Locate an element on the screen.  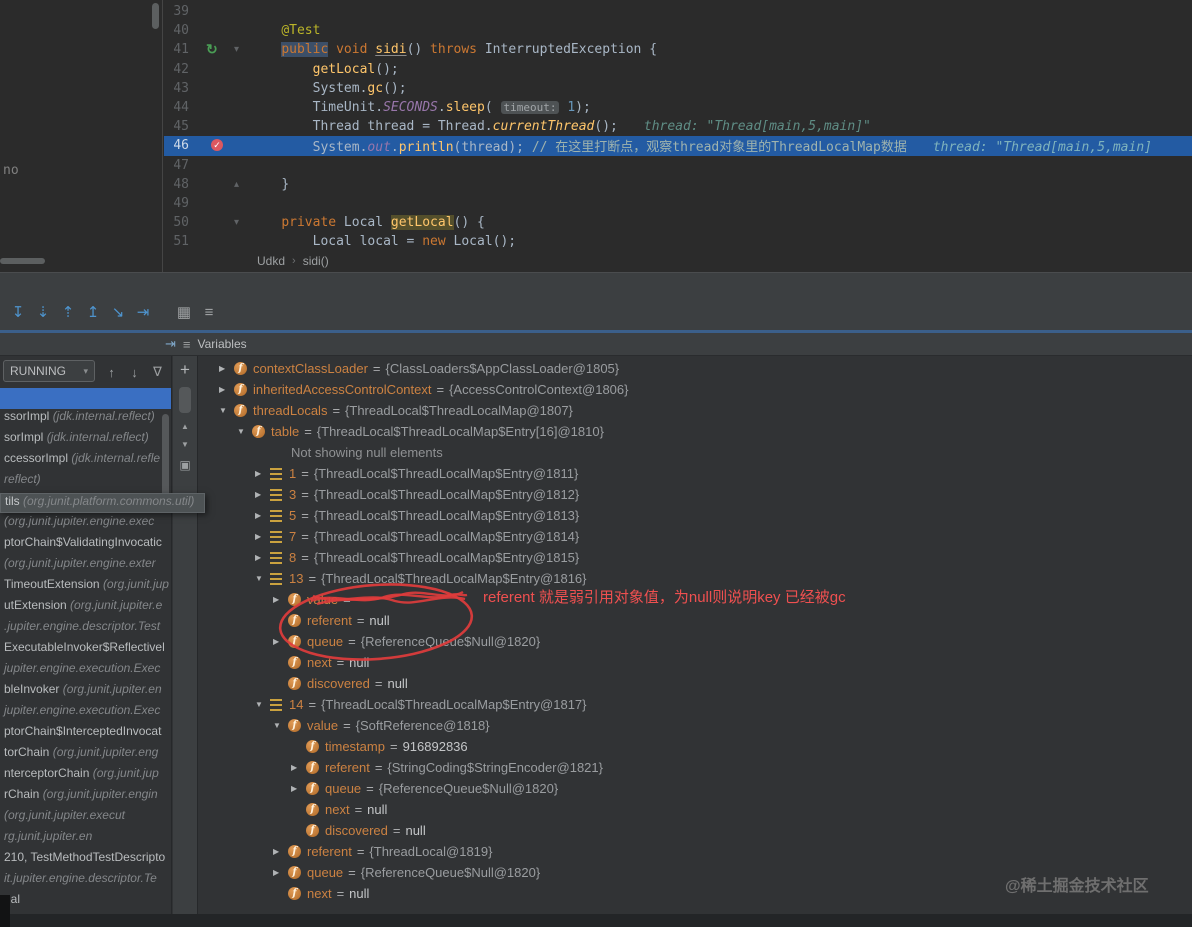
filter-icon: ∇ is located at coordinates (157, 372).